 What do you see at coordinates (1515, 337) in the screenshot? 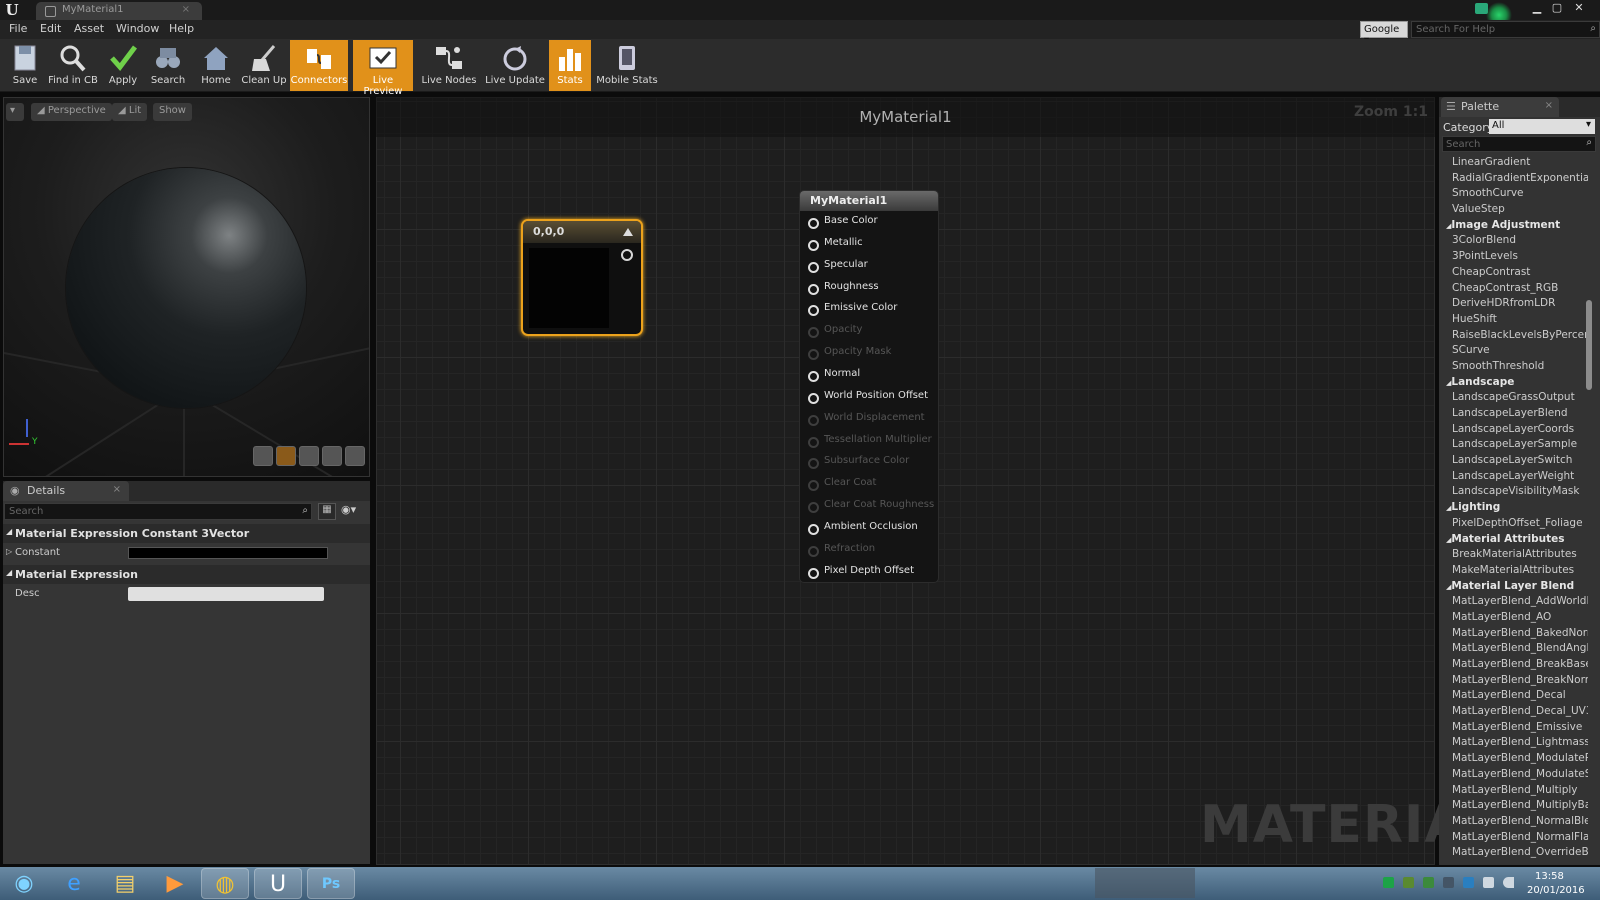
I see `palette-item: RaiseBlackLevelsByPercer` at bounding box center [1515, 337].